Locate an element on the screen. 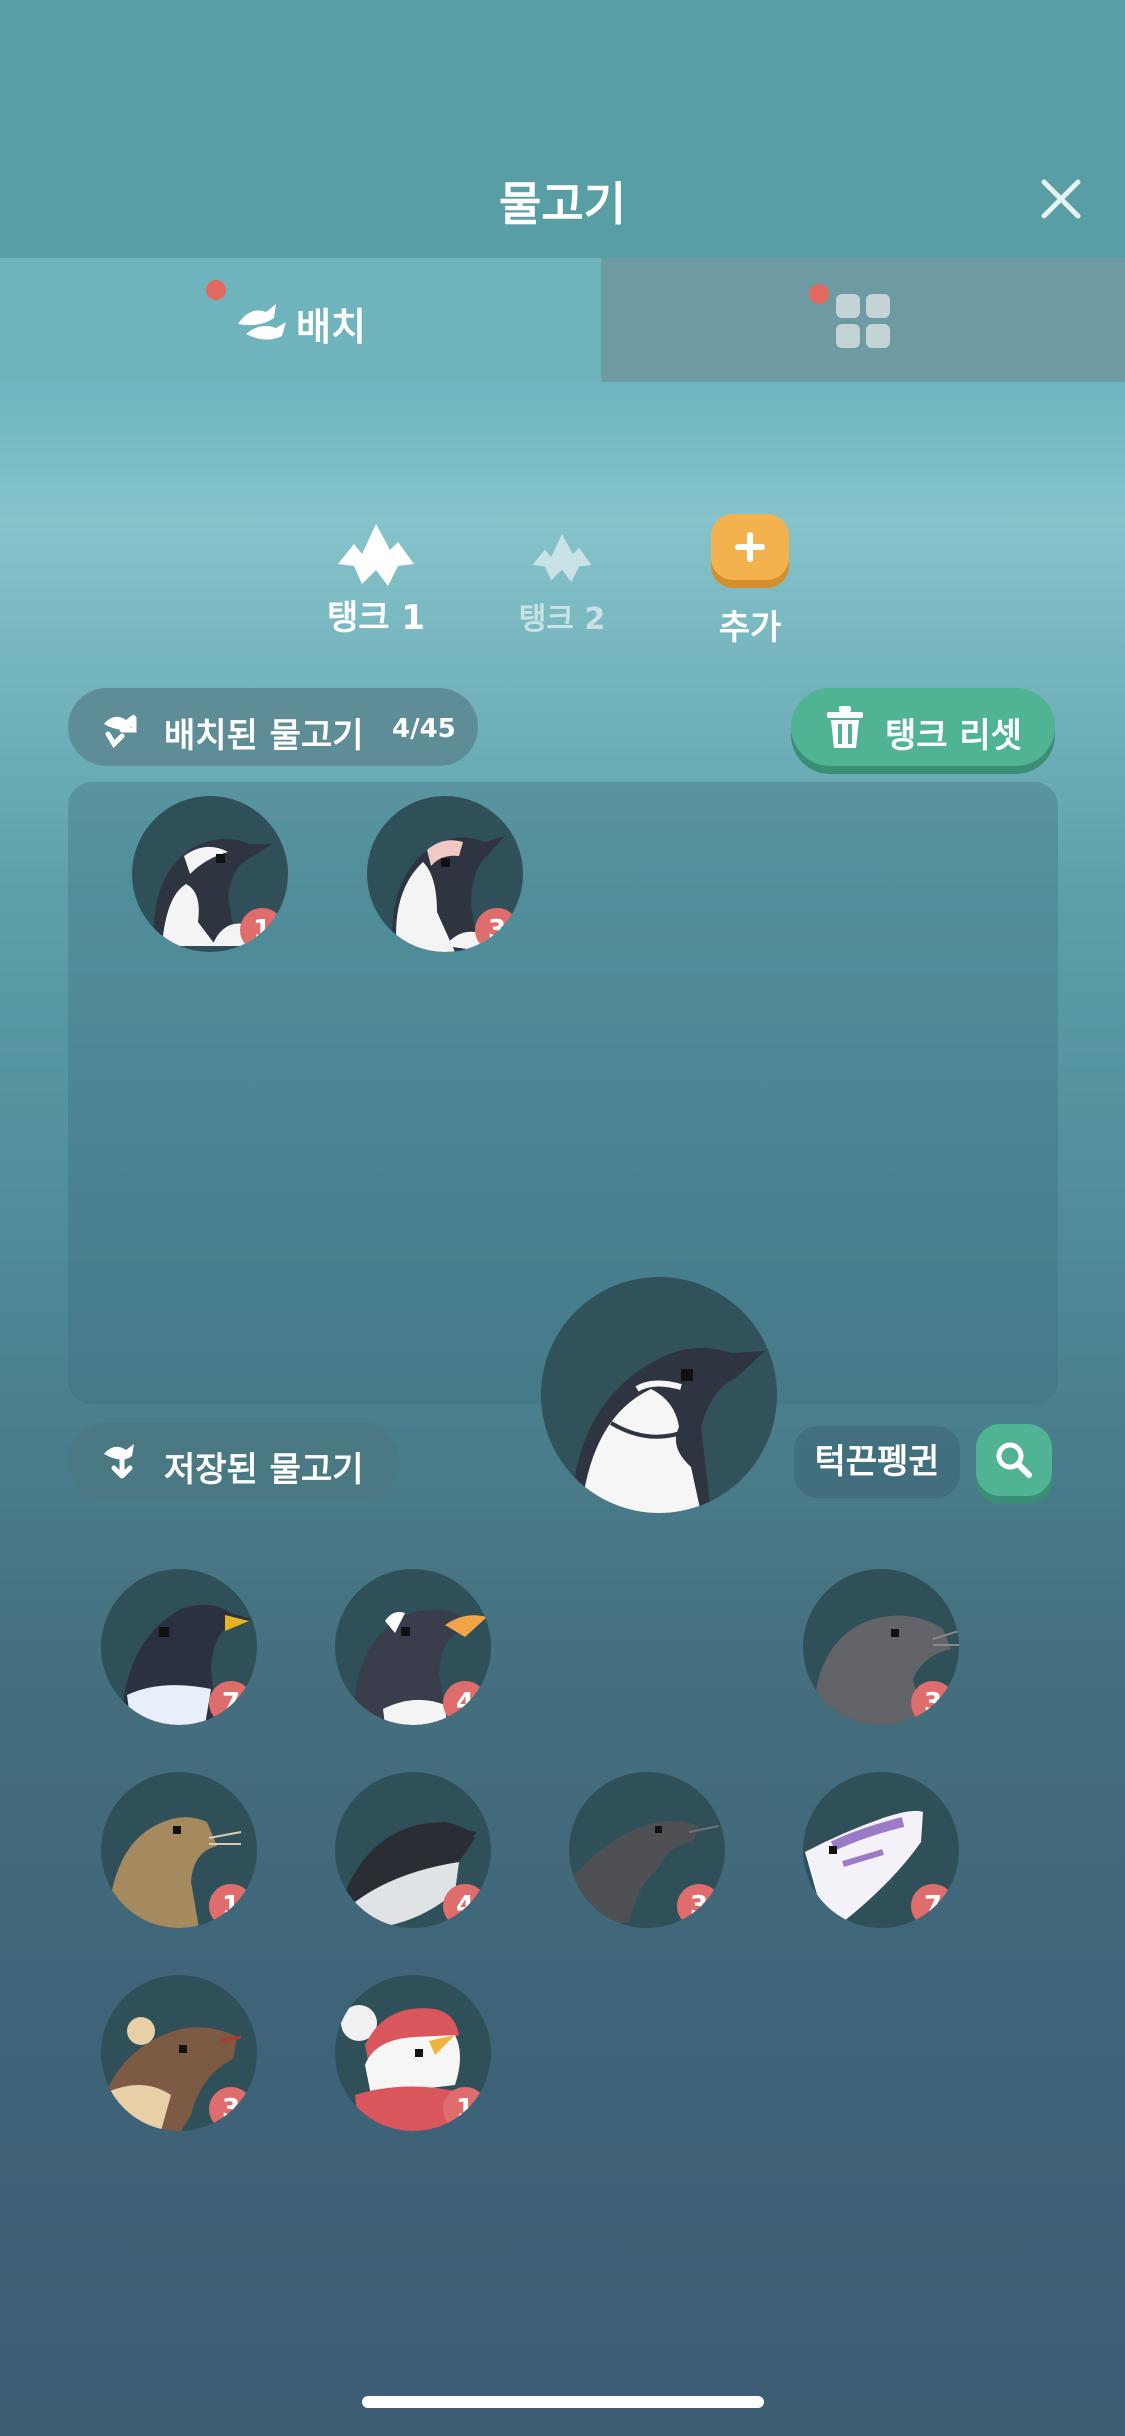 The image size is (1125, 2436). search-icon is located at coordinates (1014, 1460).